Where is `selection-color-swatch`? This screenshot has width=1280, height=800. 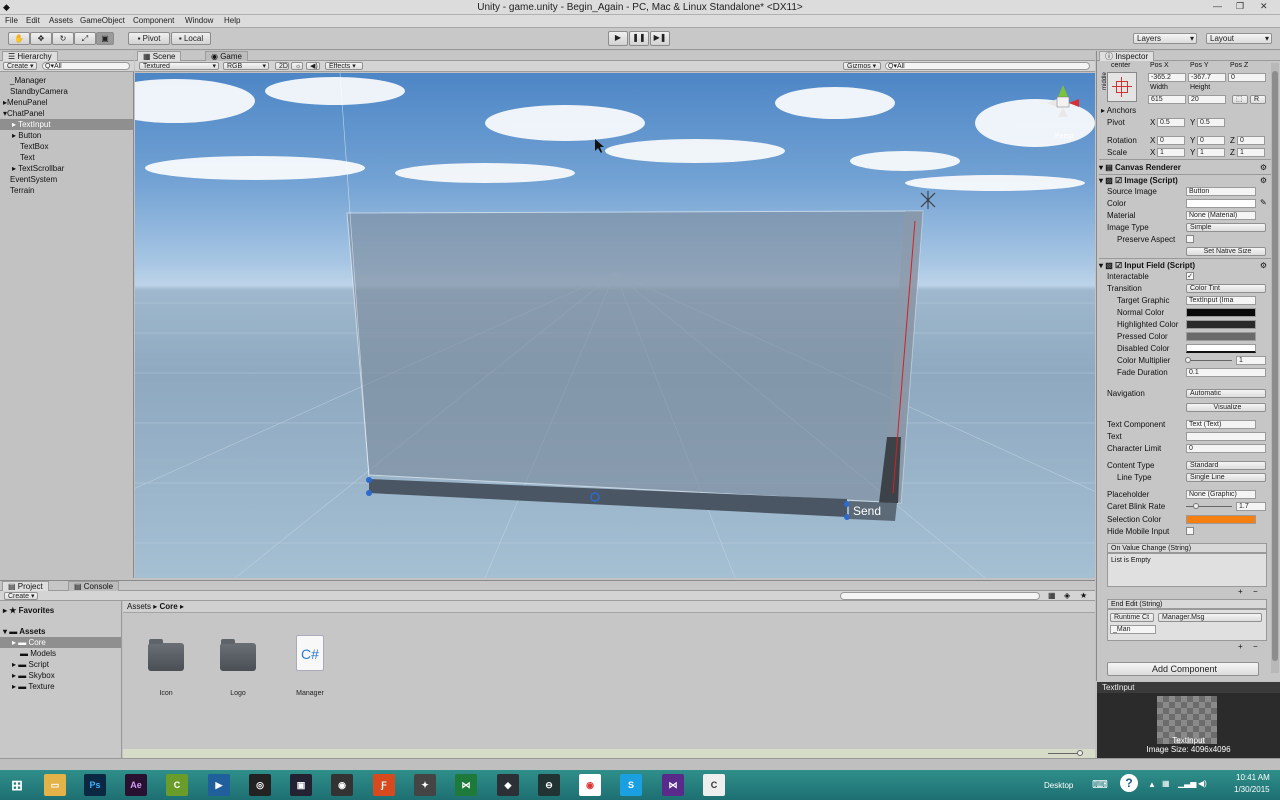 selection-color-swatch is located at coordinates (1221, 519).